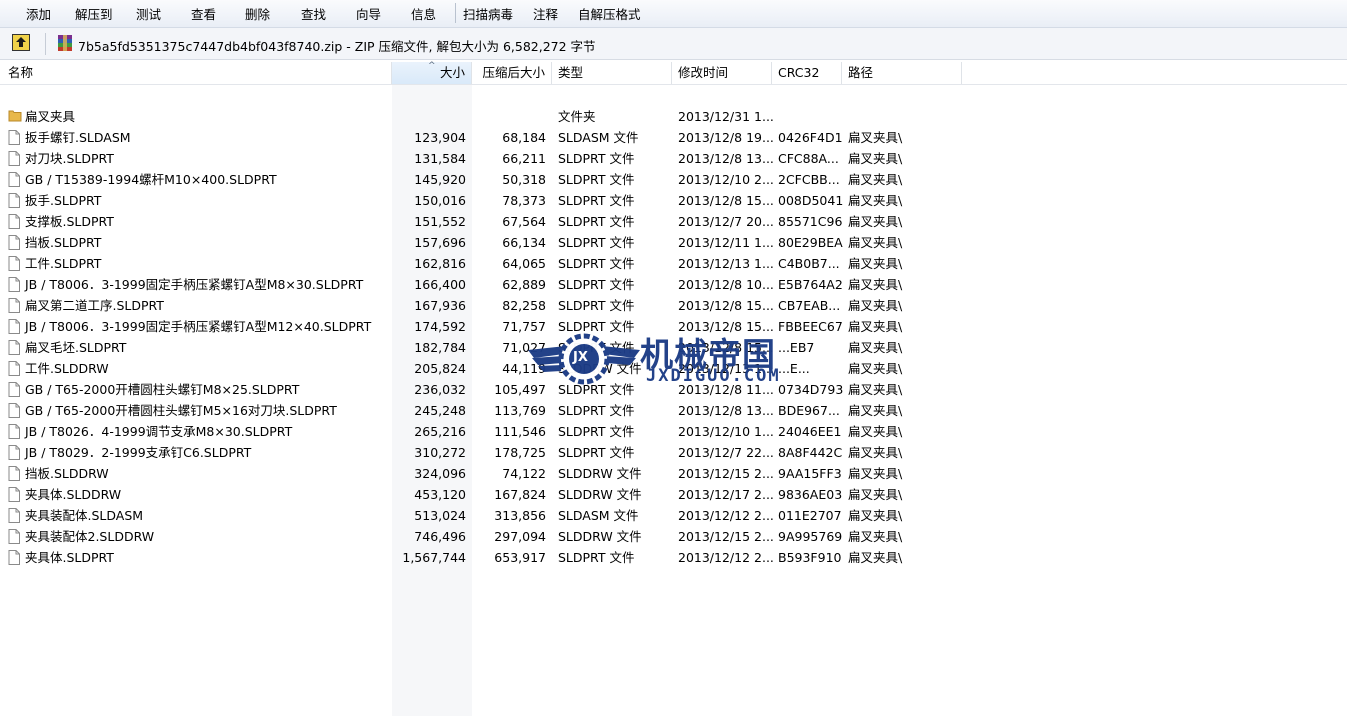 This screenshot has width=1347, height=716. What do you see at coordinates (810, 452) in the screenshot?
I see `file-crc: 8A8F442C` at bounding box center [810, 452].